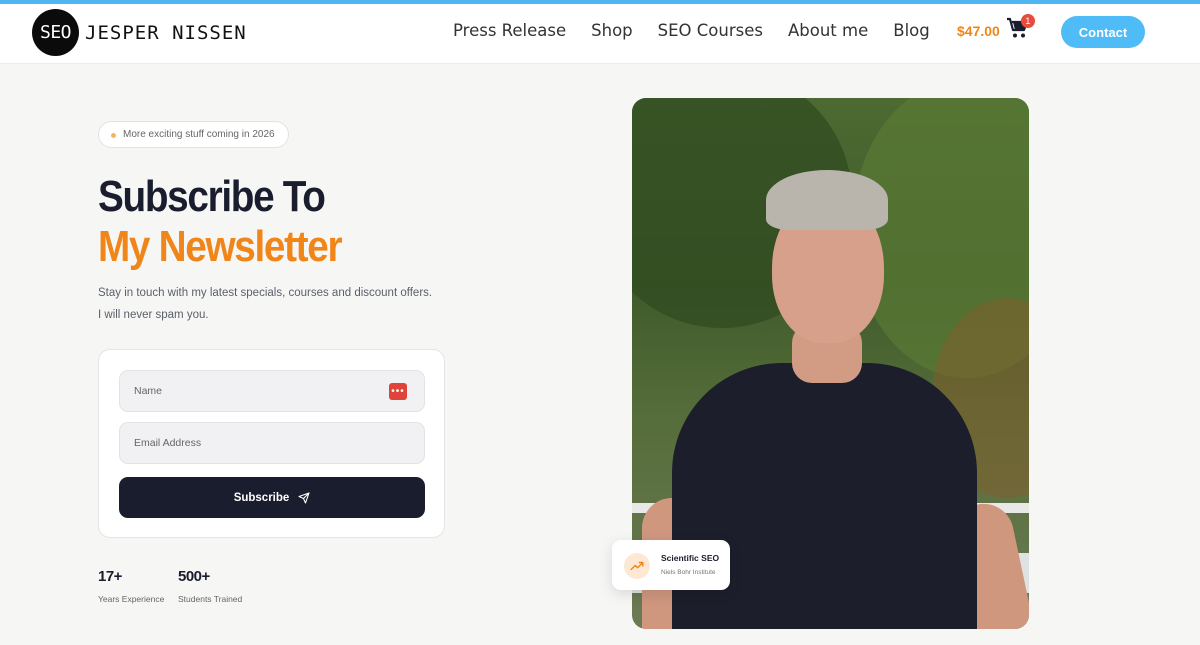  What do you see at coordinates (671, 565) in the screenshot?
I see `credential-badge: Scientific SEO Niels Bohr Institute` at bounding box center [671, 565].